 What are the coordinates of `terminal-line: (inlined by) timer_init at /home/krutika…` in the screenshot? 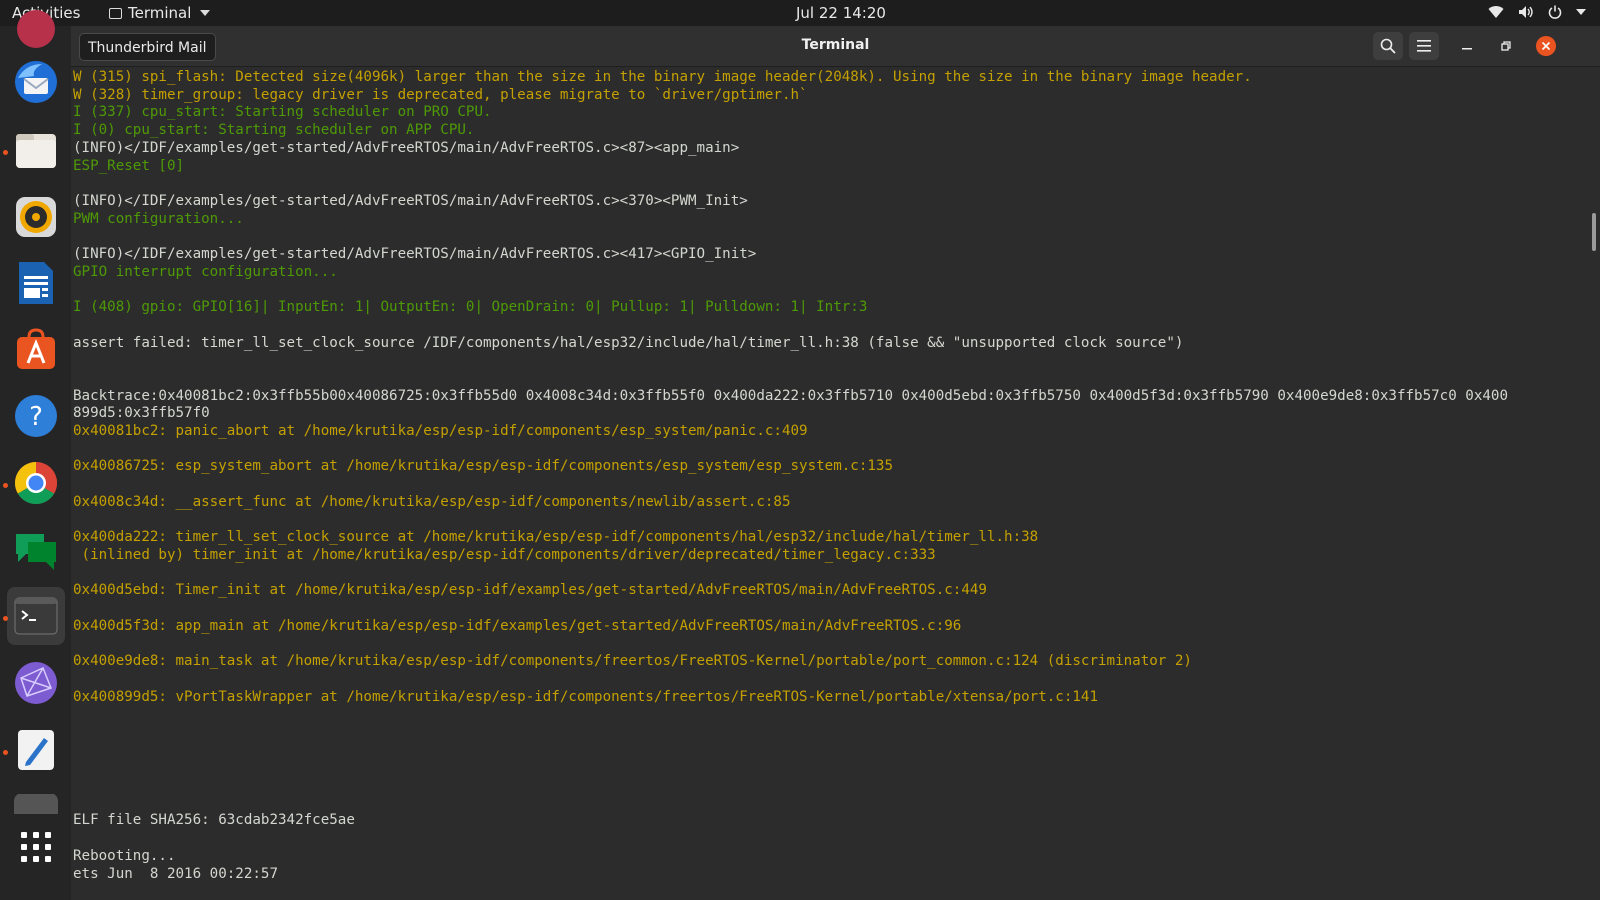 It's located at (504, 554).